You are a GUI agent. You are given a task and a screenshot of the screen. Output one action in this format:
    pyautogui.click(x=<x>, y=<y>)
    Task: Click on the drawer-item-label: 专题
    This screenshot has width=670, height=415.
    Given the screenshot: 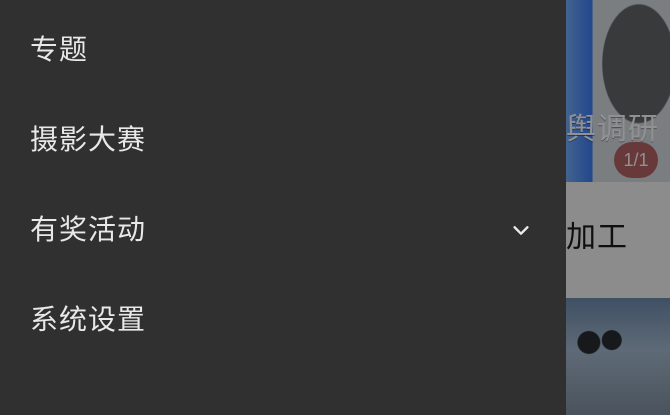 What is the action you would take?
    pyautogui.click(x=59, y=49)
    